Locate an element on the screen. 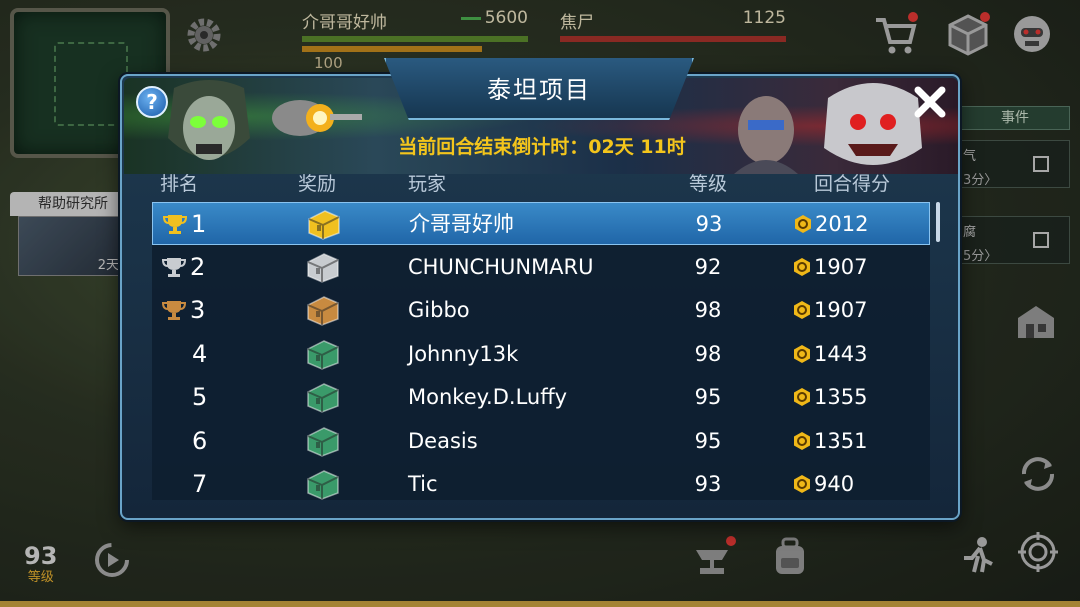 The height and width of the screenshot is (607, 1080). rank-number: 1 is located at coordinates (199, 224).